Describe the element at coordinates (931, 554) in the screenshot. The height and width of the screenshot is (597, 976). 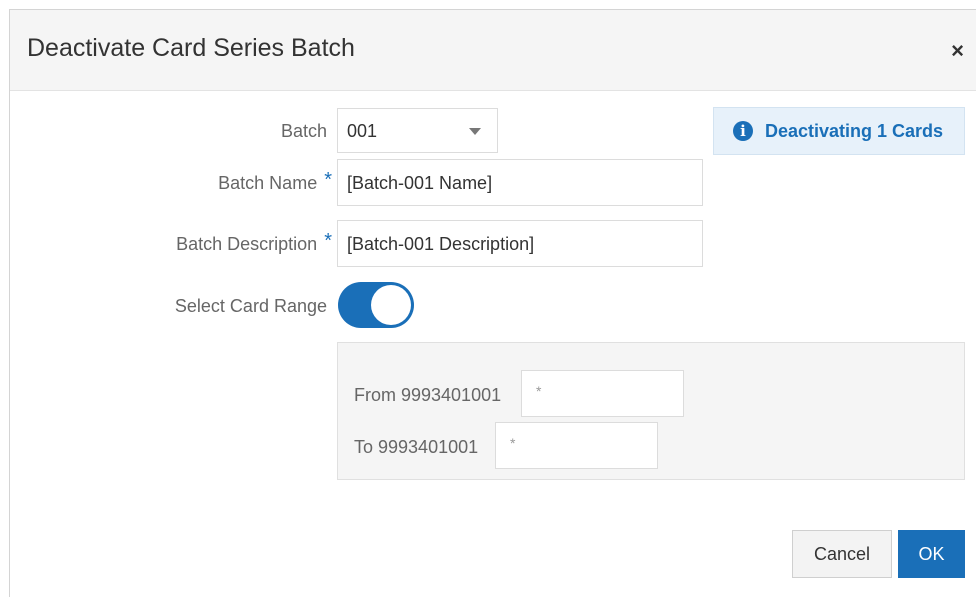
I see `ok-button: OK` at that location.